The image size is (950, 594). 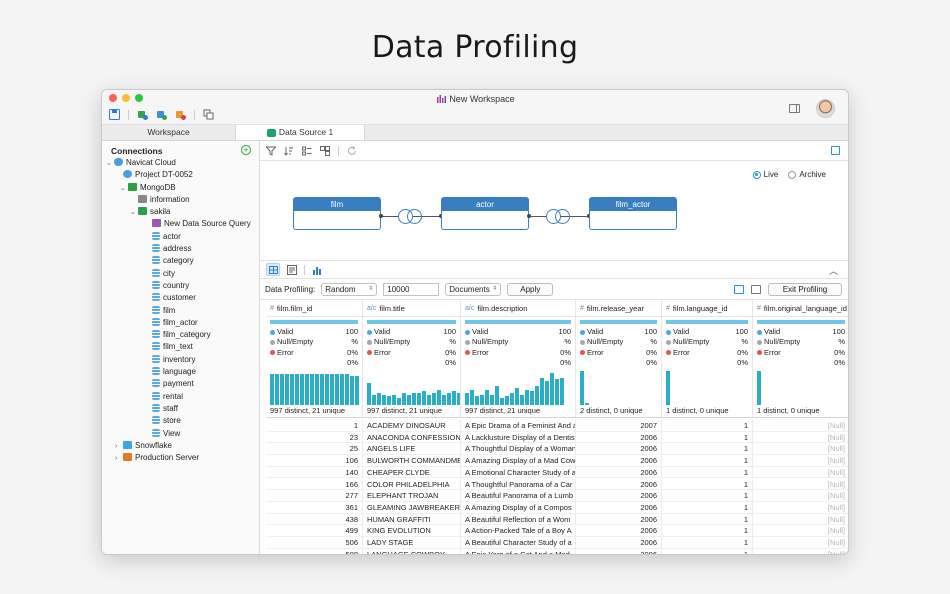 I want to click on sidebar-item-actor: actor, so click(x=180, y=237).